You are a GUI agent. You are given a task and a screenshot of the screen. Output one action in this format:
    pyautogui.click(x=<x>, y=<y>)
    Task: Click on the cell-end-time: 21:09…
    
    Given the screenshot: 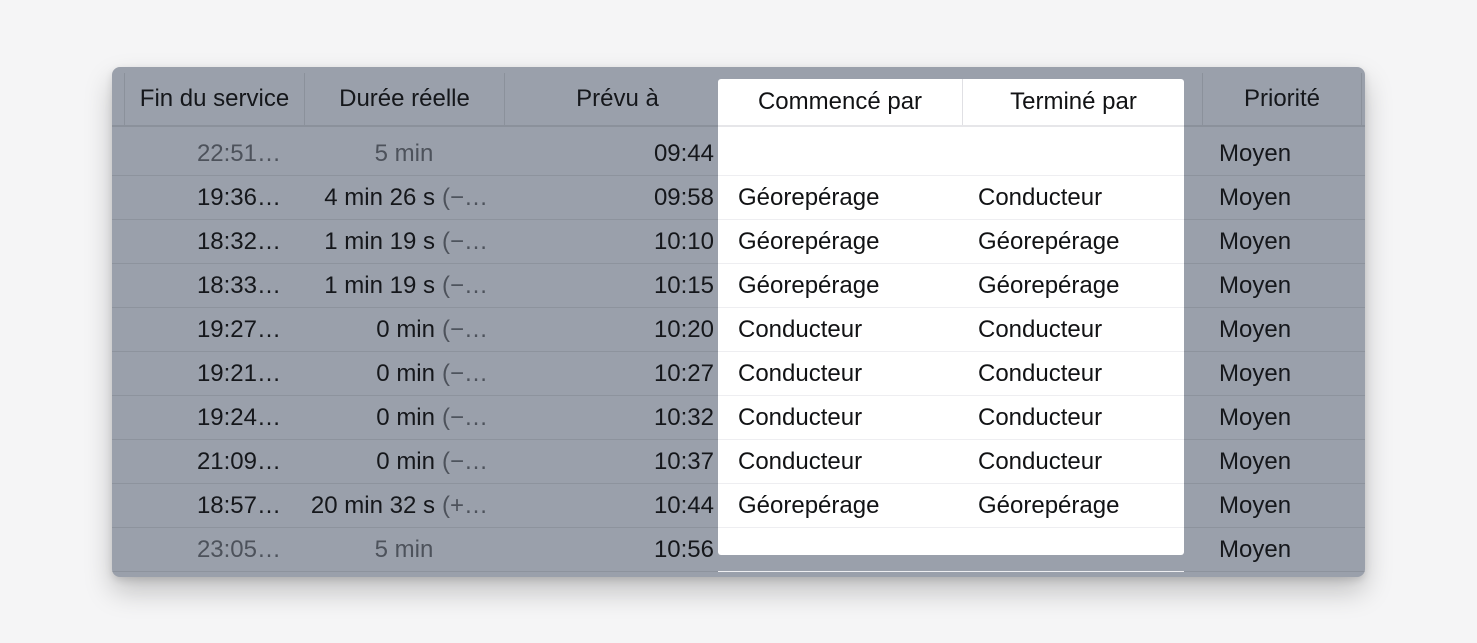 What is the action you would take?
    pyautogui.click(x=238, y=461)
    